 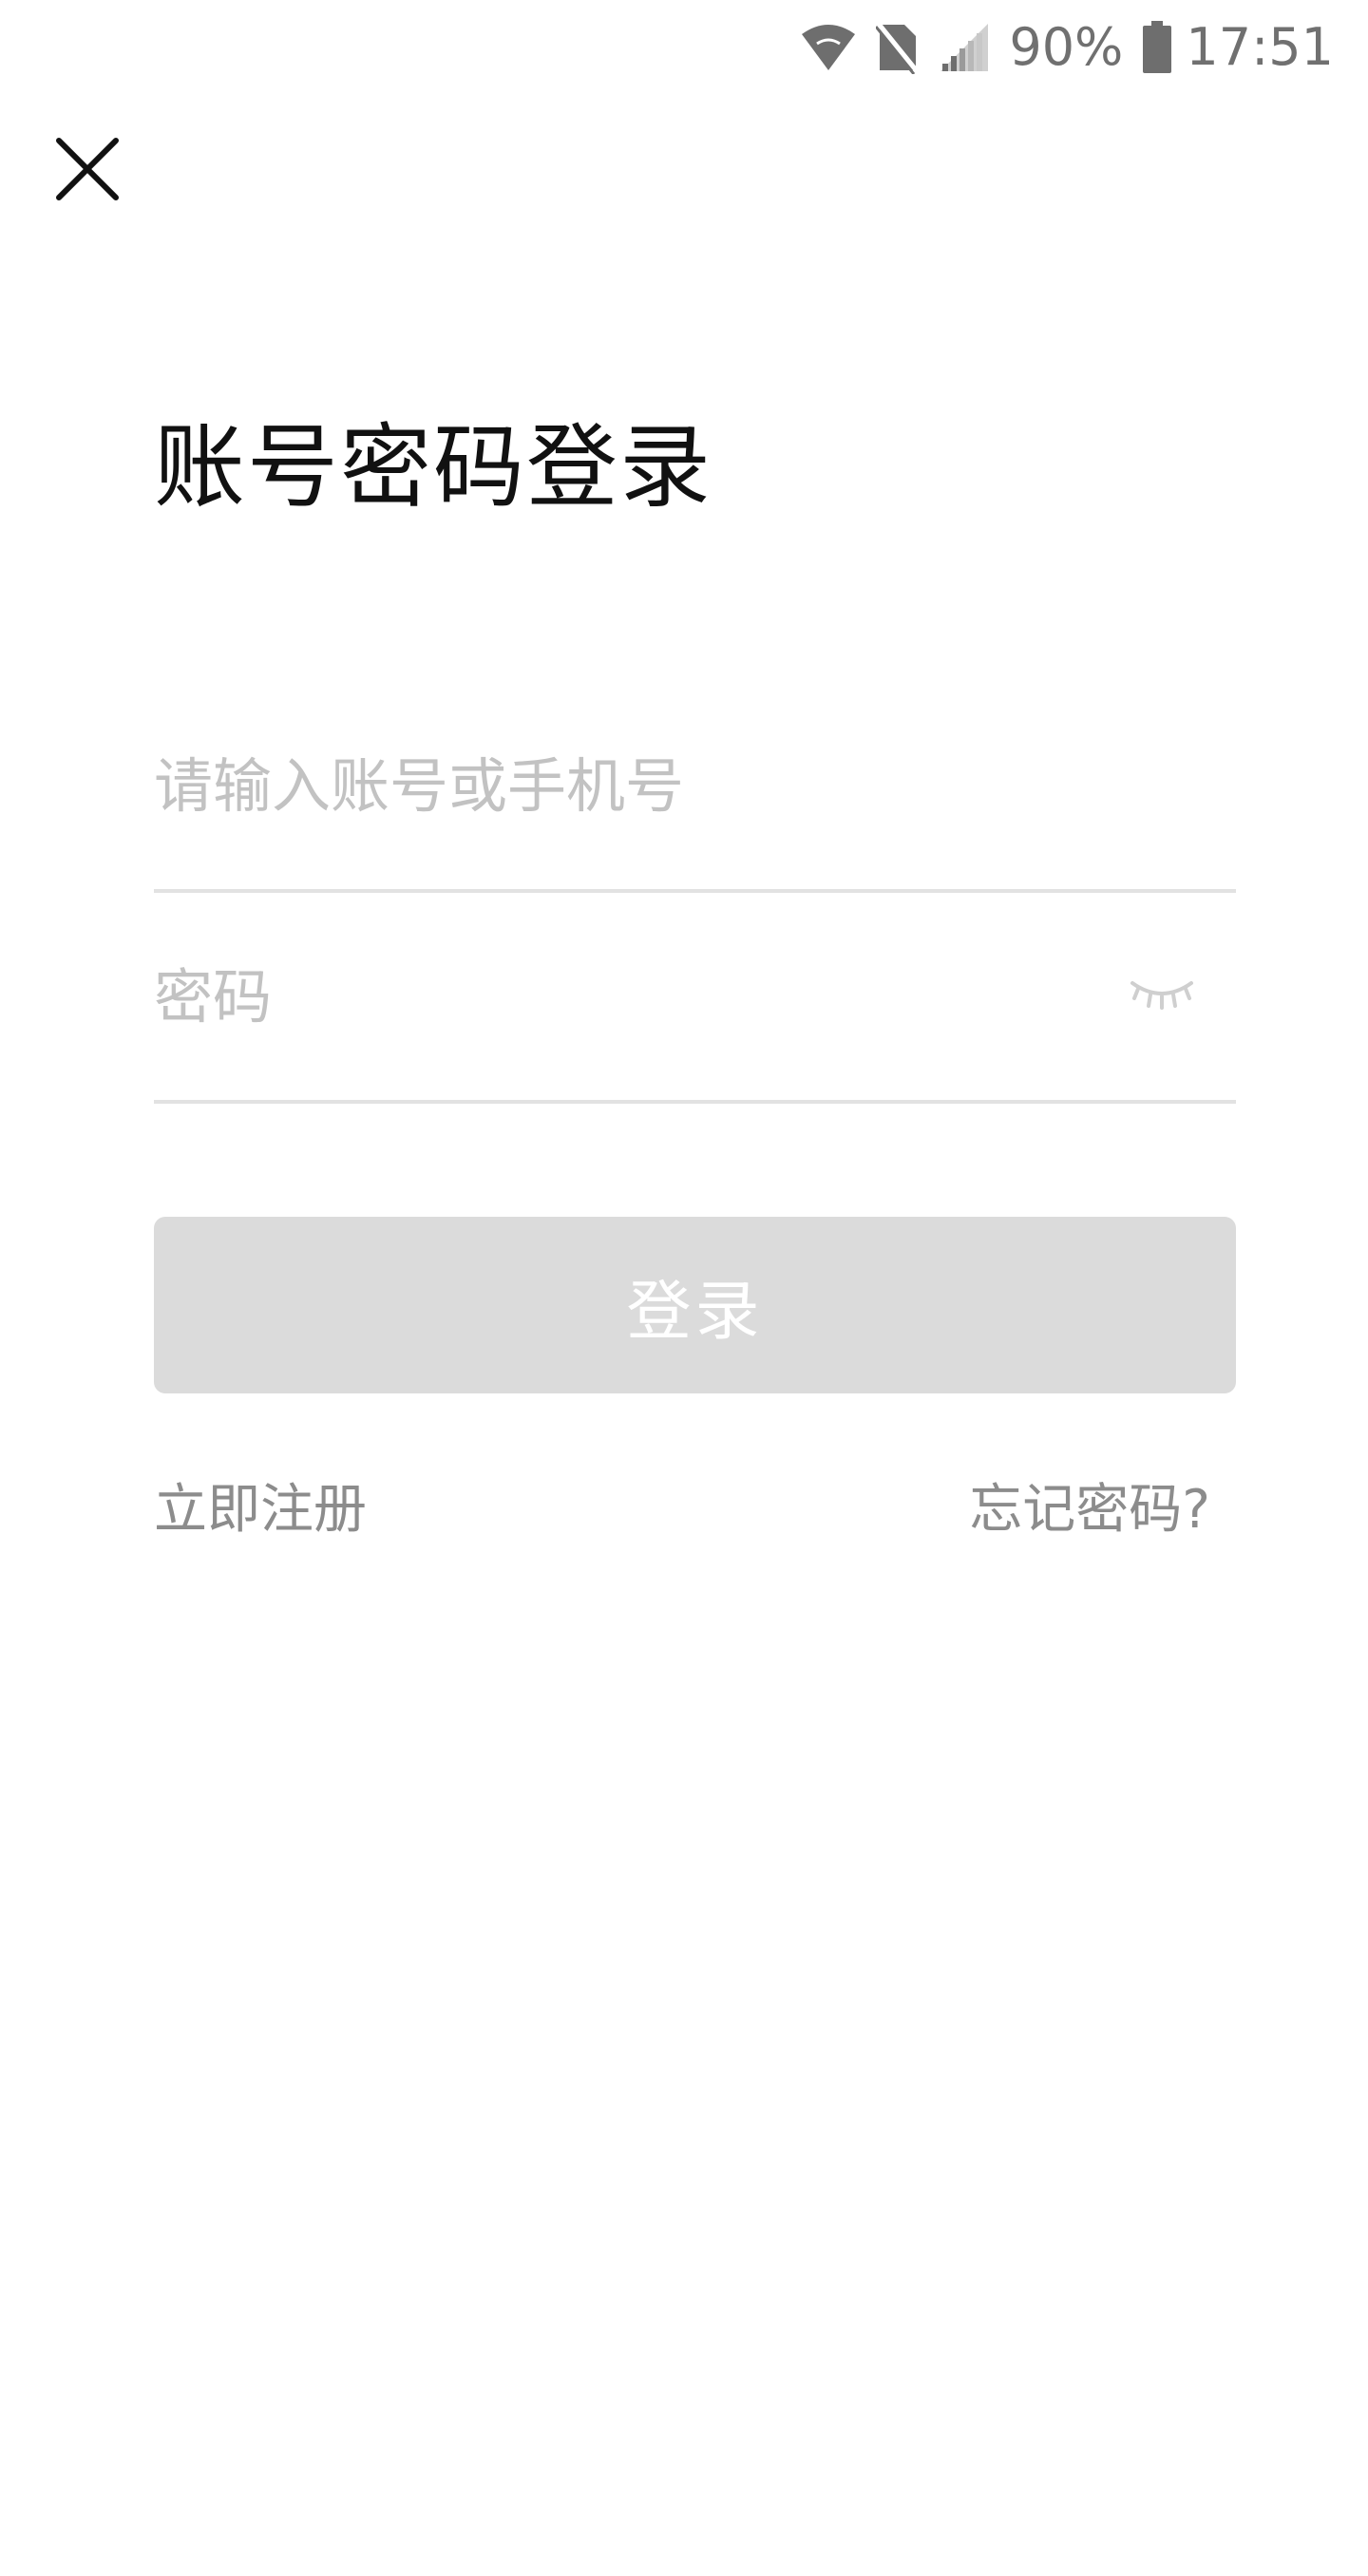 What do you see at coordinates (695, 1305) in the screenshot?
I see `login-button: 登录` at bounding box center [695, 1305].